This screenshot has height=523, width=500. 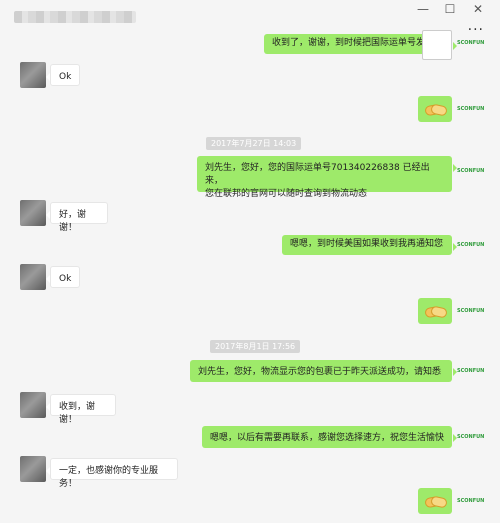 What do you see at coordinates (255, 346) in the screenshot?
I see `timestamp: 2017年8月1日 17:56` at bounding box center [255, 346].